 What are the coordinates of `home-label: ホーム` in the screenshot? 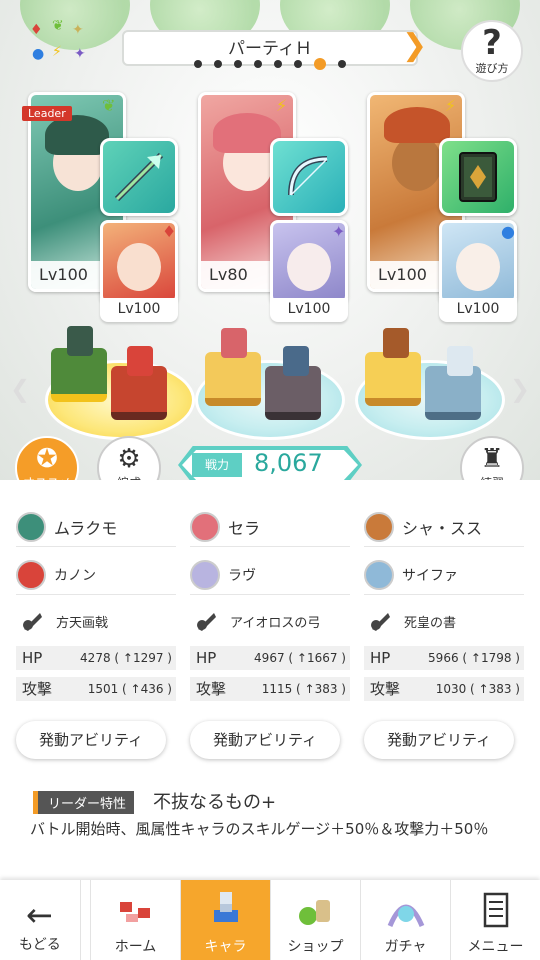 It's located at (135, 947).